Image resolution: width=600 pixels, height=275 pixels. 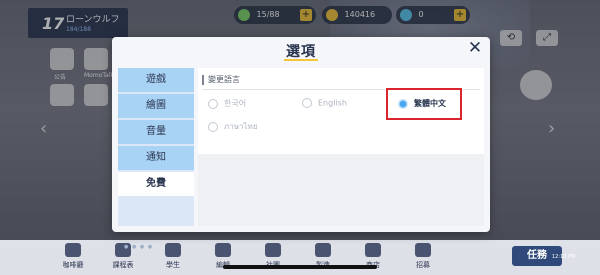 I want to click on nav-recruit: 招募, so click(x=423, y=257).